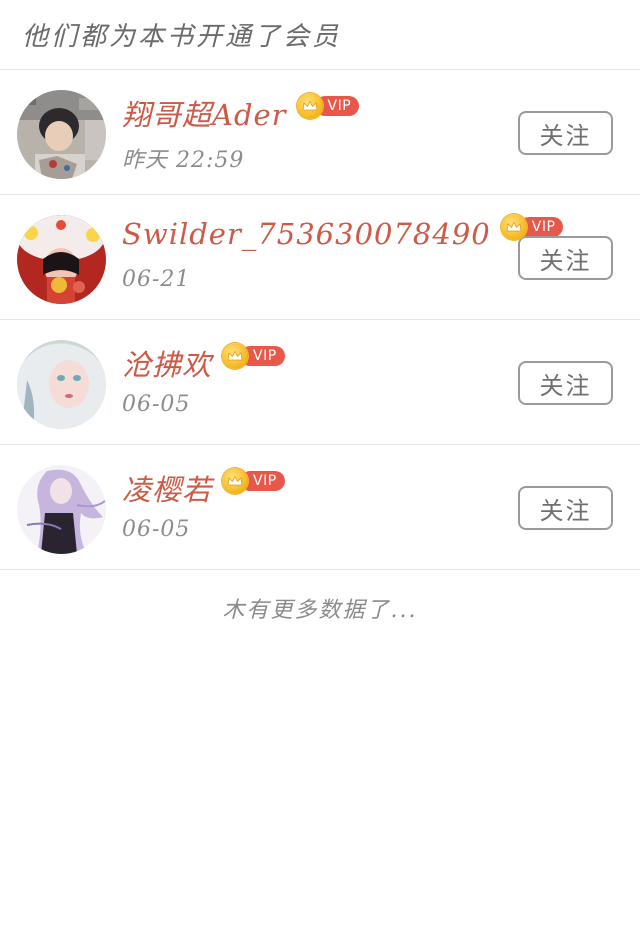 This screenshot has width=640, height=934. I want to click on list-item: 凌樱若 VIP 06-05 关注, so click(320, 507).